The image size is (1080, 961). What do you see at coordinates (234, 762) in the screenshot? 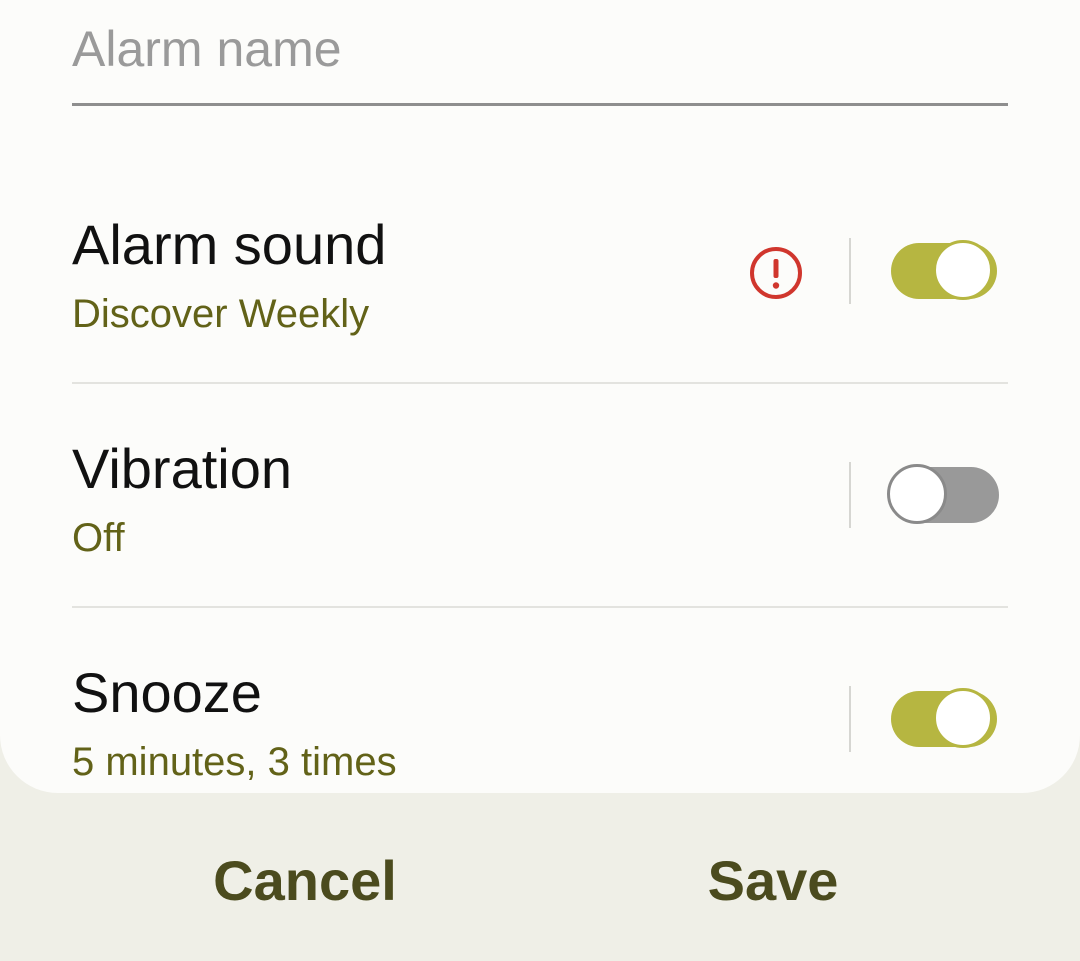
I see `snooze-value: 5 minutes, 3 times` at bounding box center [234, 762].